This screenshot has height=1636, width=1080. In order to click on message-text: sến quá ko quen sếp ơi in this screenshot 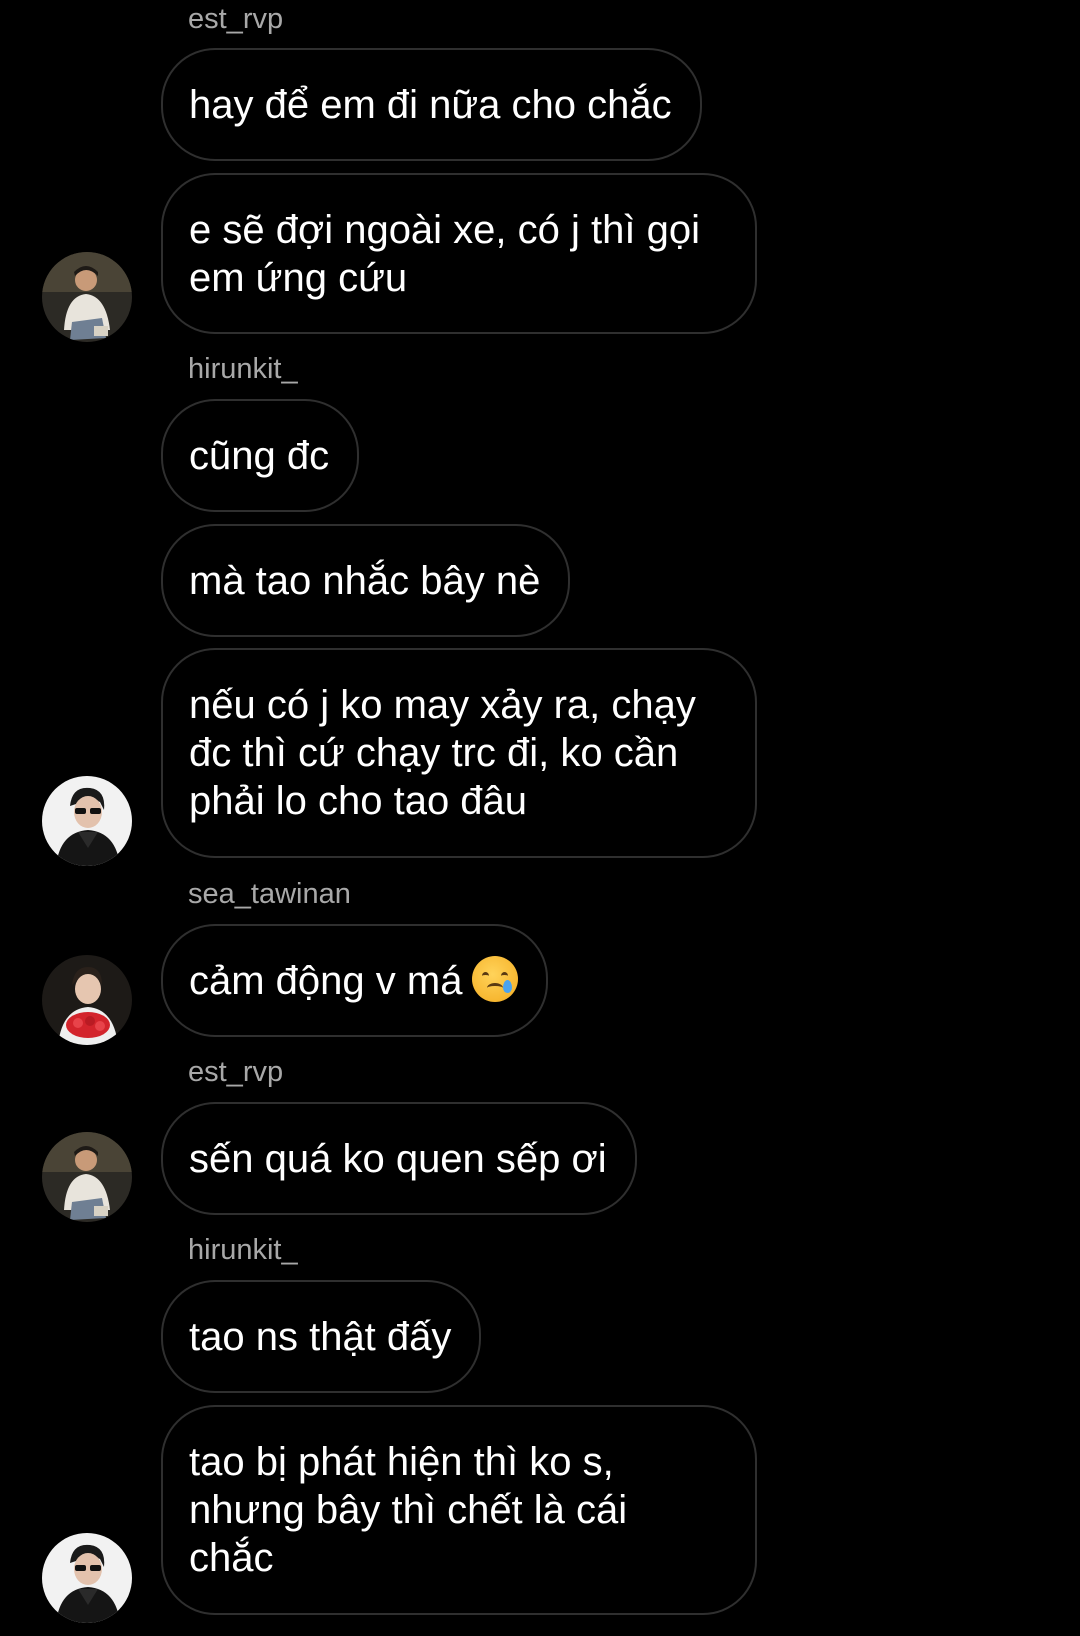, I will do `click(398, 1158)`.